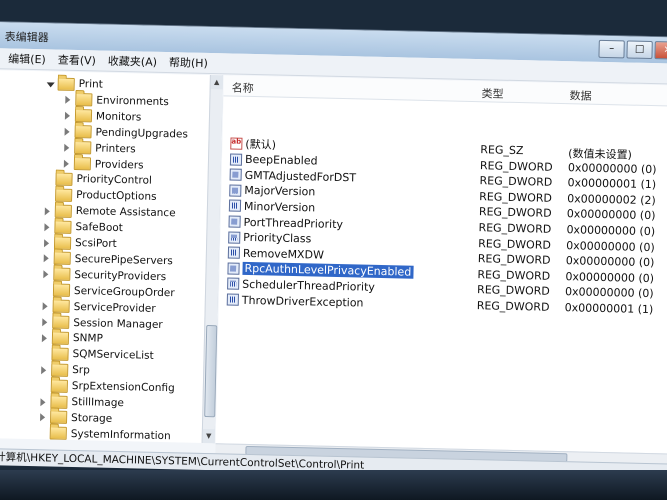 Image resolution: width=667 pixels, height=500 pixels. I want to click on menu-edit: 编辑(E), so click(27, 58).